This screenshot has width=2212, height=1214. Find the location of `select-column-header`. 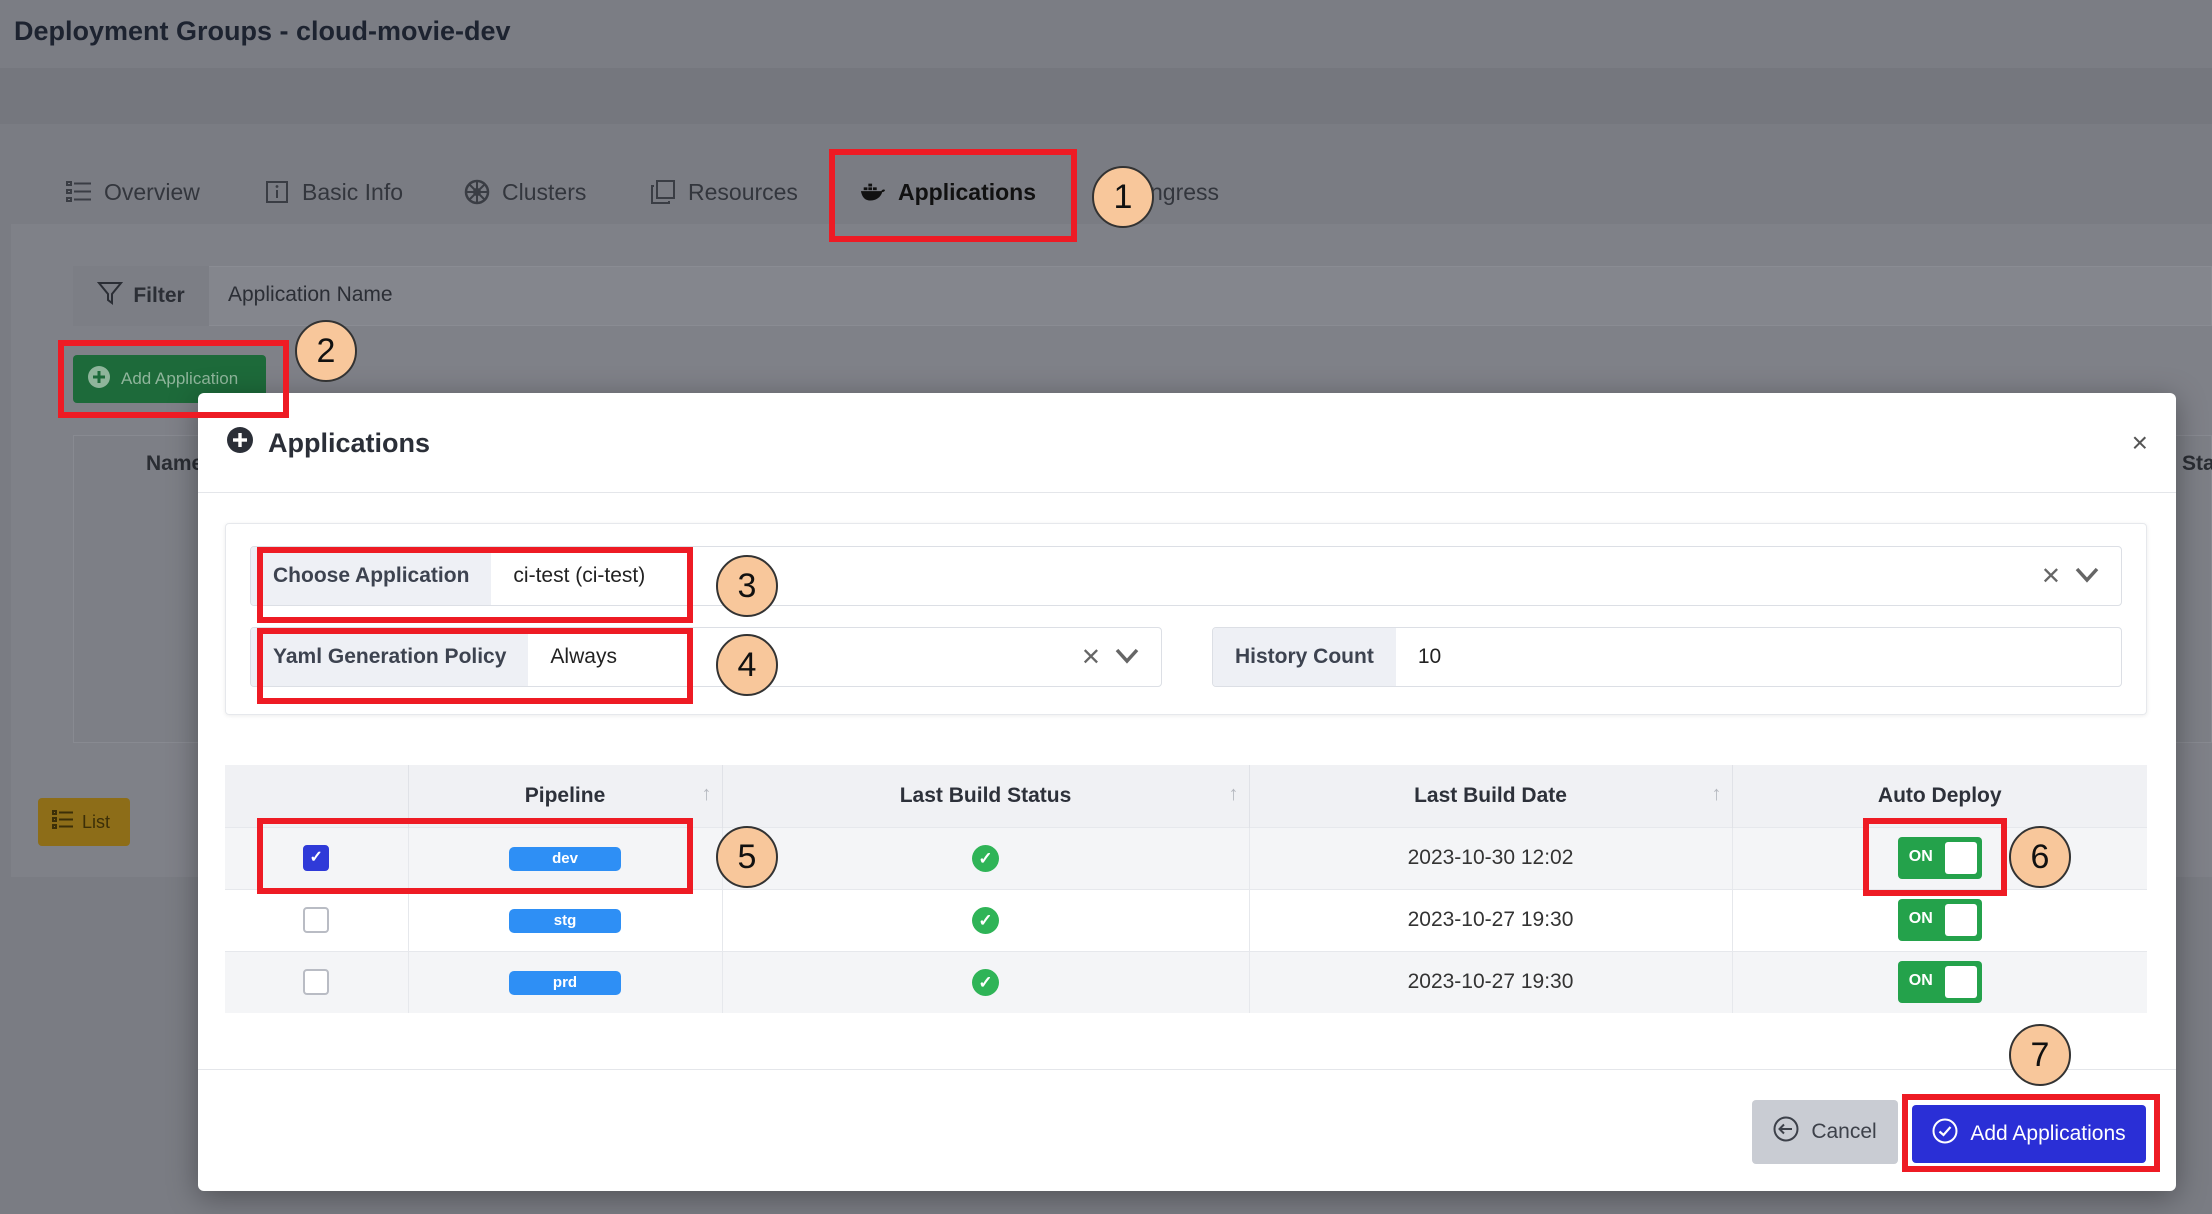

select-column-header is located at coordinates (317, 796).